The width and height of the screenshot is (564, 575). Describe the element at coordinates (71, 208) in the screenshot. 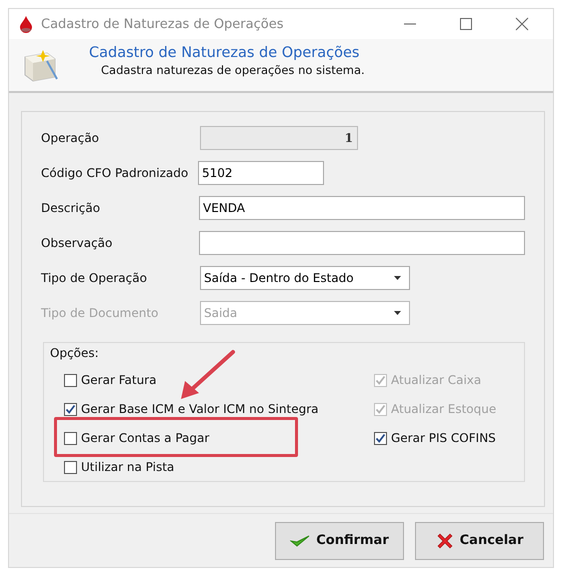

I see `field-label: Descrição` at that location.